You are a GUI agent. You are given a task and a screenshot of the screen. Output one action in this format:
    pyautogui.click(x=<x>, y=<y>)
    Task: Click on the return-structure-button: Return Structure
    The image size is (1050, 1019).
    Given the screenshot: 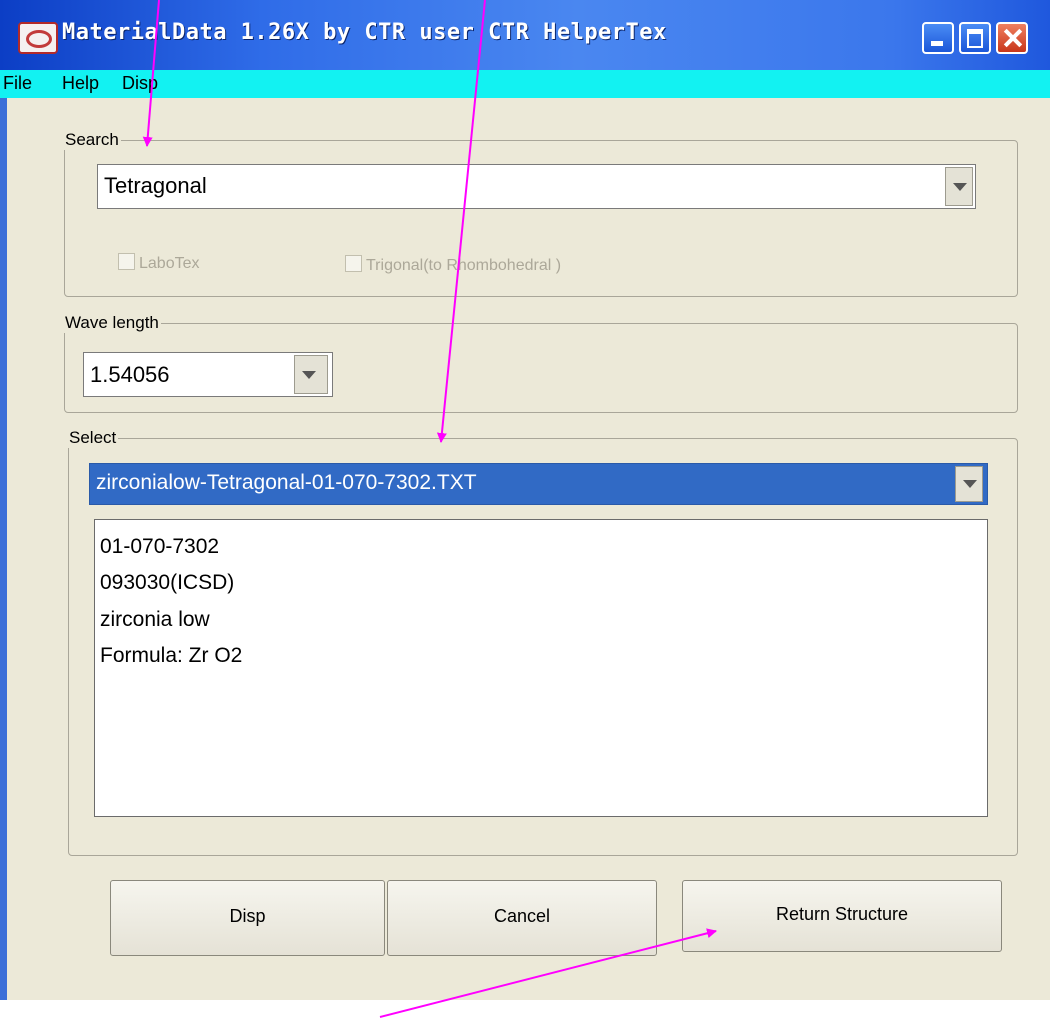 What is the action you would take?
    pyautogui.click(x=842, y=916)
    